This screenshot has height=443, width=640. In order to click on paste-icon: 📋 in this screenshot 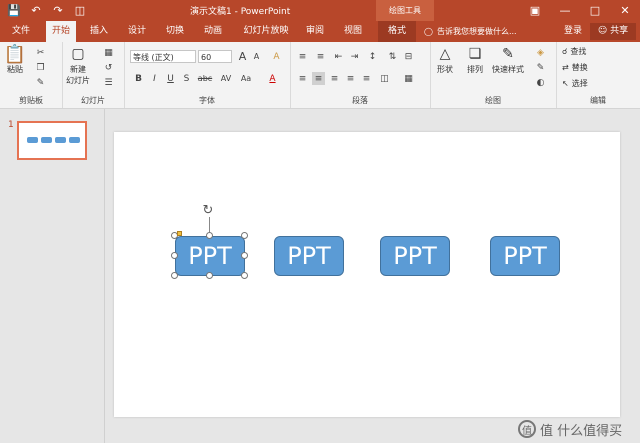, I will do `click(15, 54)`.